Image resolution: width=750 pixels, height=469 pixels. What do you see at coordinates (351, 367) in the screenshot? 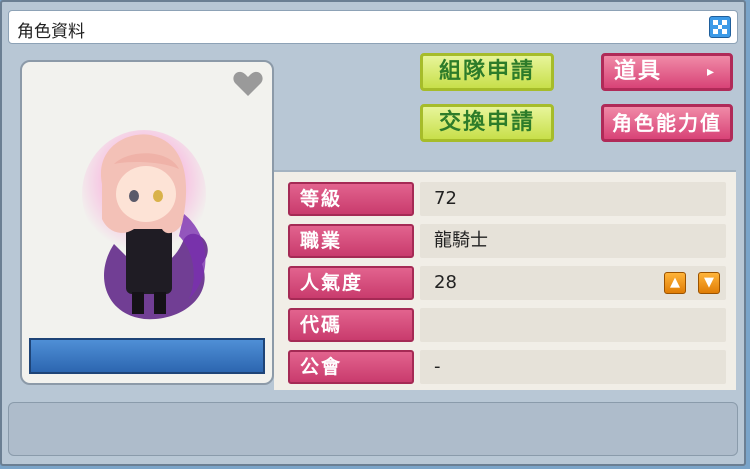
I see `guild-label: 公會` at bounding box center [351, 367].